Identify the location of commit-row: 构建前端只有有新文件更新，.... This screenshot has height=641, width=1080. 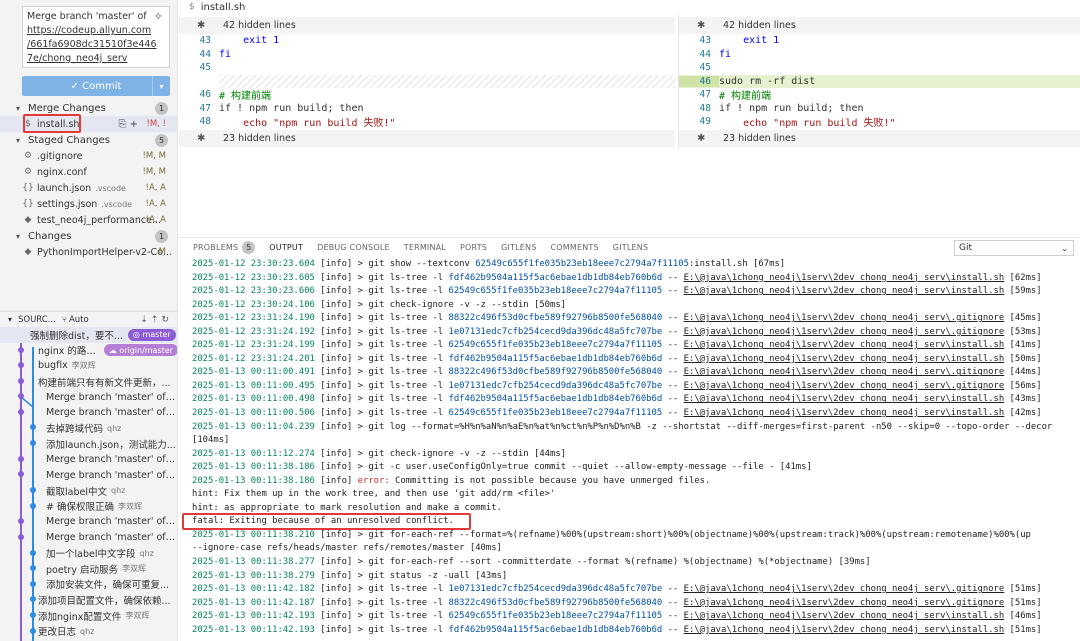
(88, 382).